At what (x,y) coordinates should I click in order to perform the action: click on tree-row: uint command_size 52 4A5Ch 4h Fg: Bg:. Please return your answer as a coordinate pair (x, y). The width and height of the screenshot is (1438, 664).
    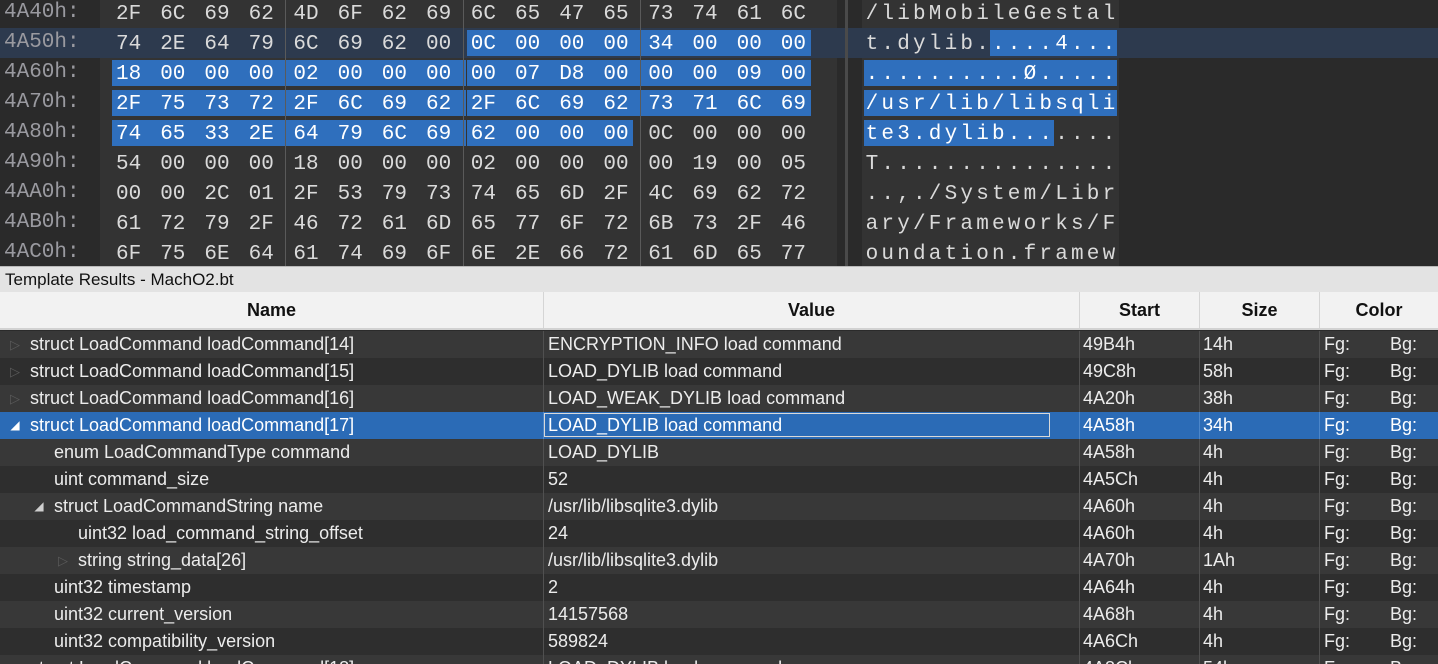
    Looking at the image, I should click on (719, 479).